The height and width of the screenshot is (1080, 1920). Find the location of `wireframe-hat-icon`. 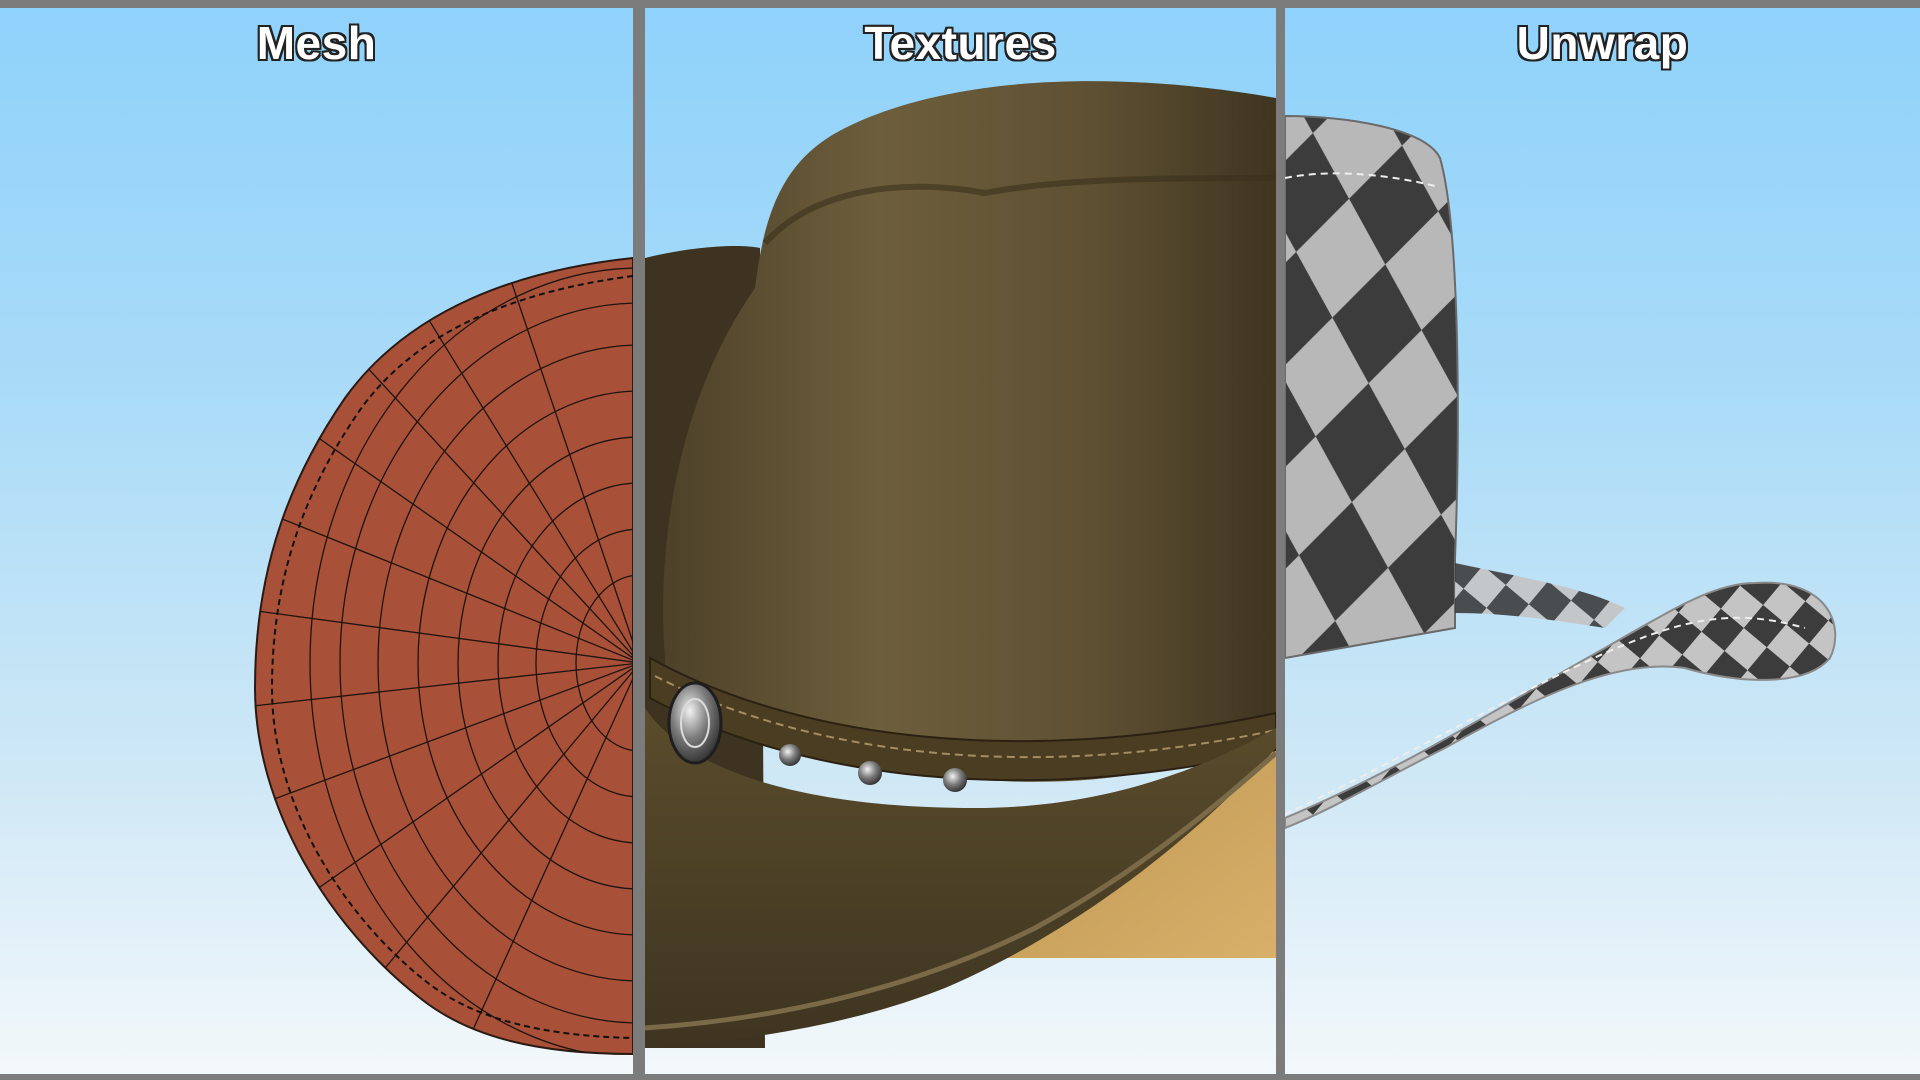

wireframe-hat-icon is located at coordinates (443, 656).